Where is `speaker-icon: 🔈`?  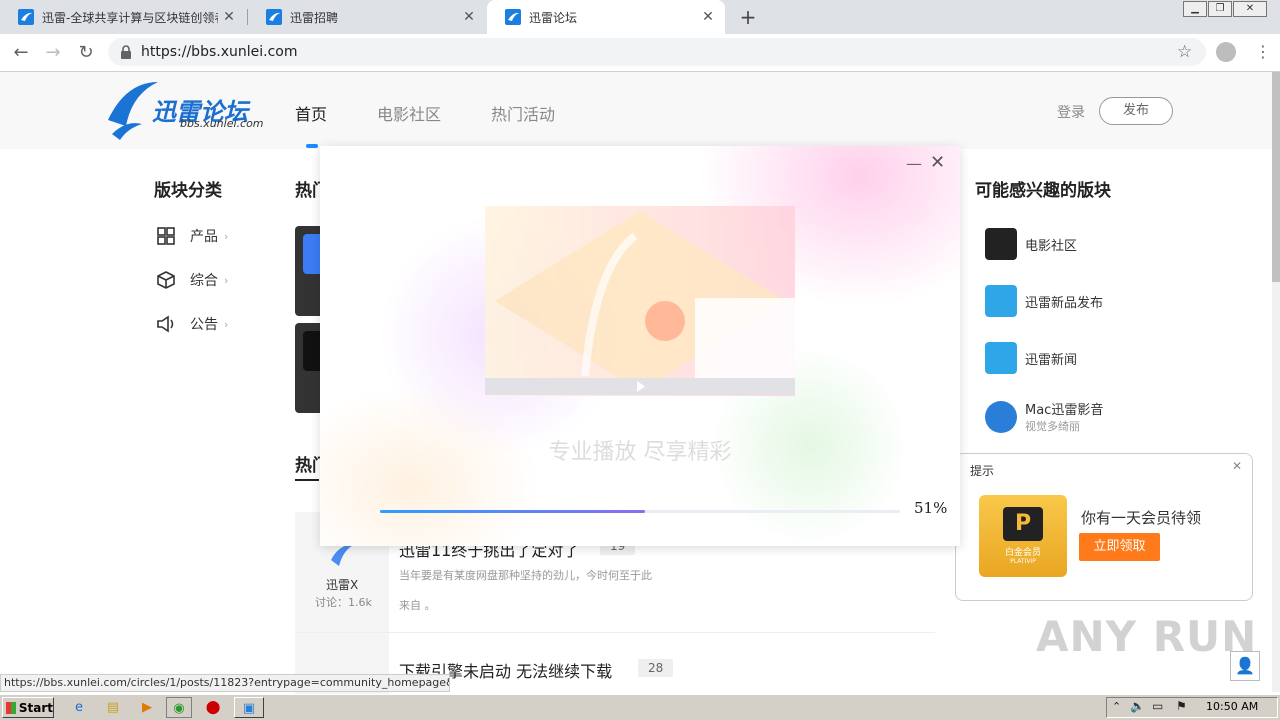
speaker-icon: 🔈 is located at coordinates (1137, 706).